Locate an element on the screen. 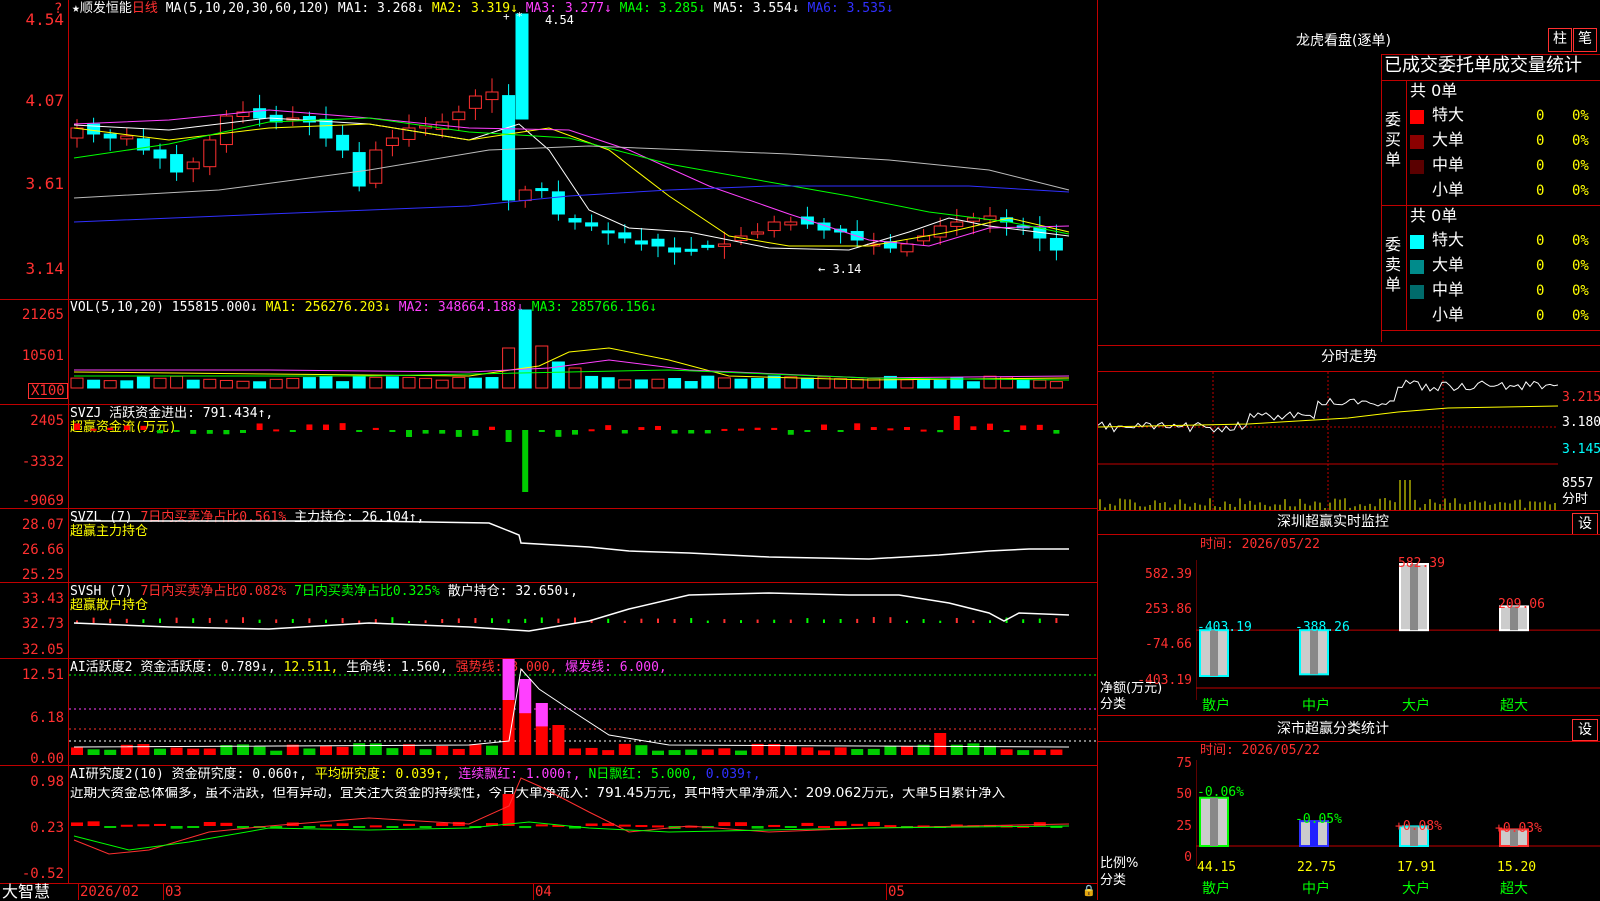  y-label-svzj-1: 2405 is located at coordinates (47, 421).